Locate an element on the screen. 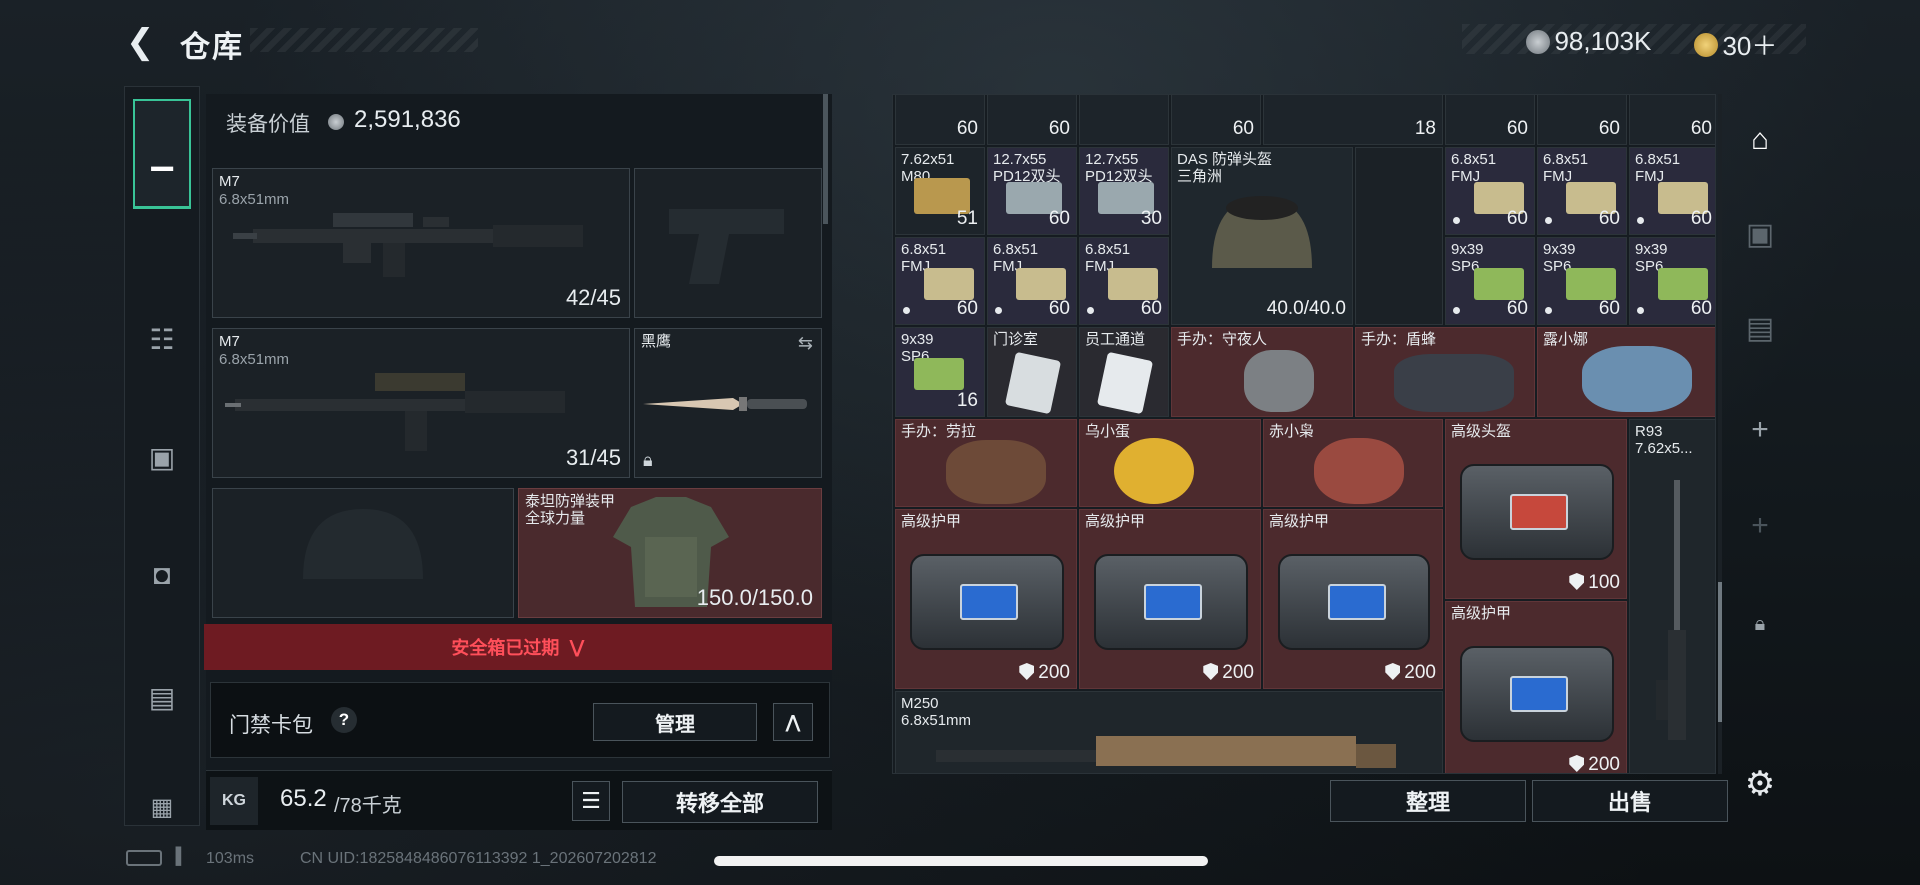 This screenshot has height=885, width=1920. inventory-empty-cell is located at coordinates (1399, 236).